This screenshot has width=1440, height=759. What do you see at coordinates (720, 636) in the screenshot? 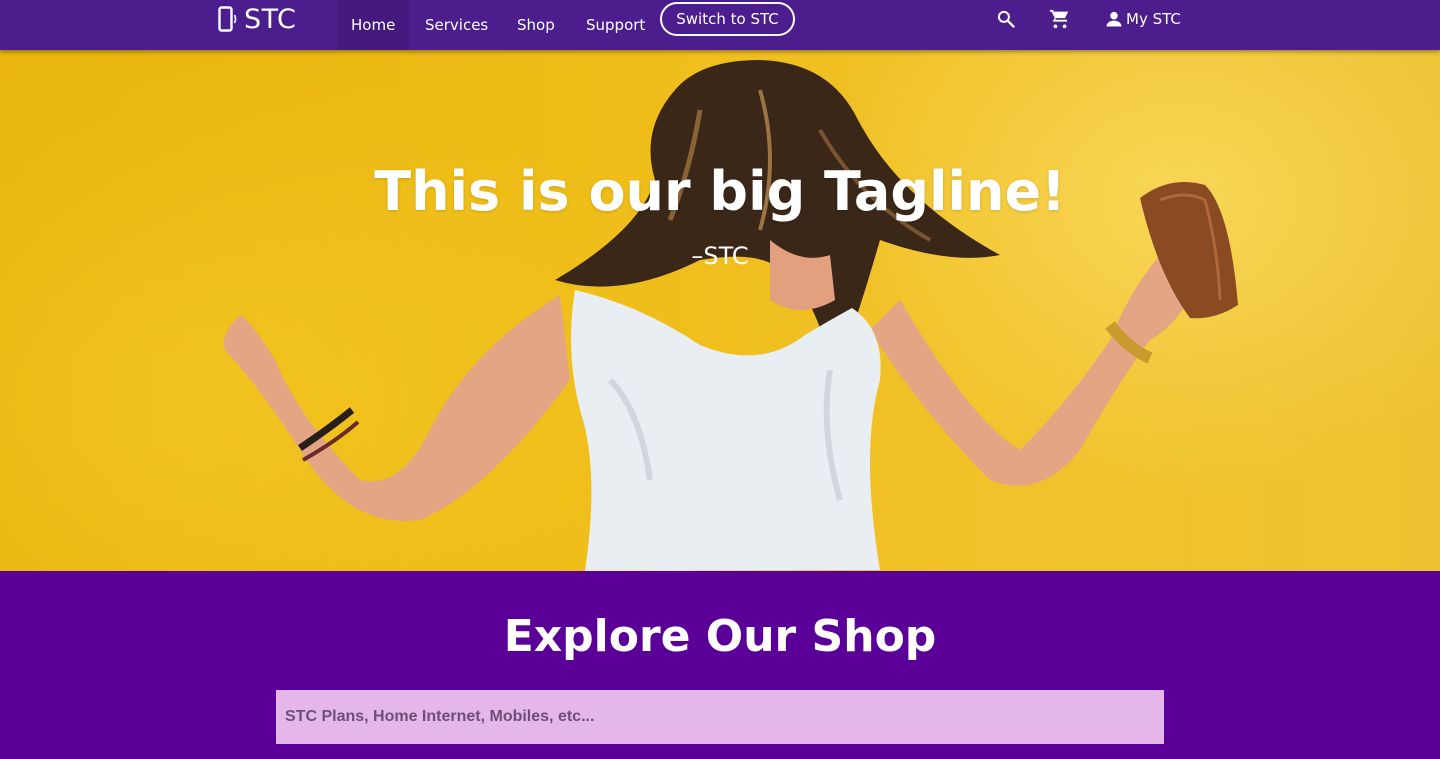
I see `shop-title: Explore Our Shop` at bounding box center [720, 636].